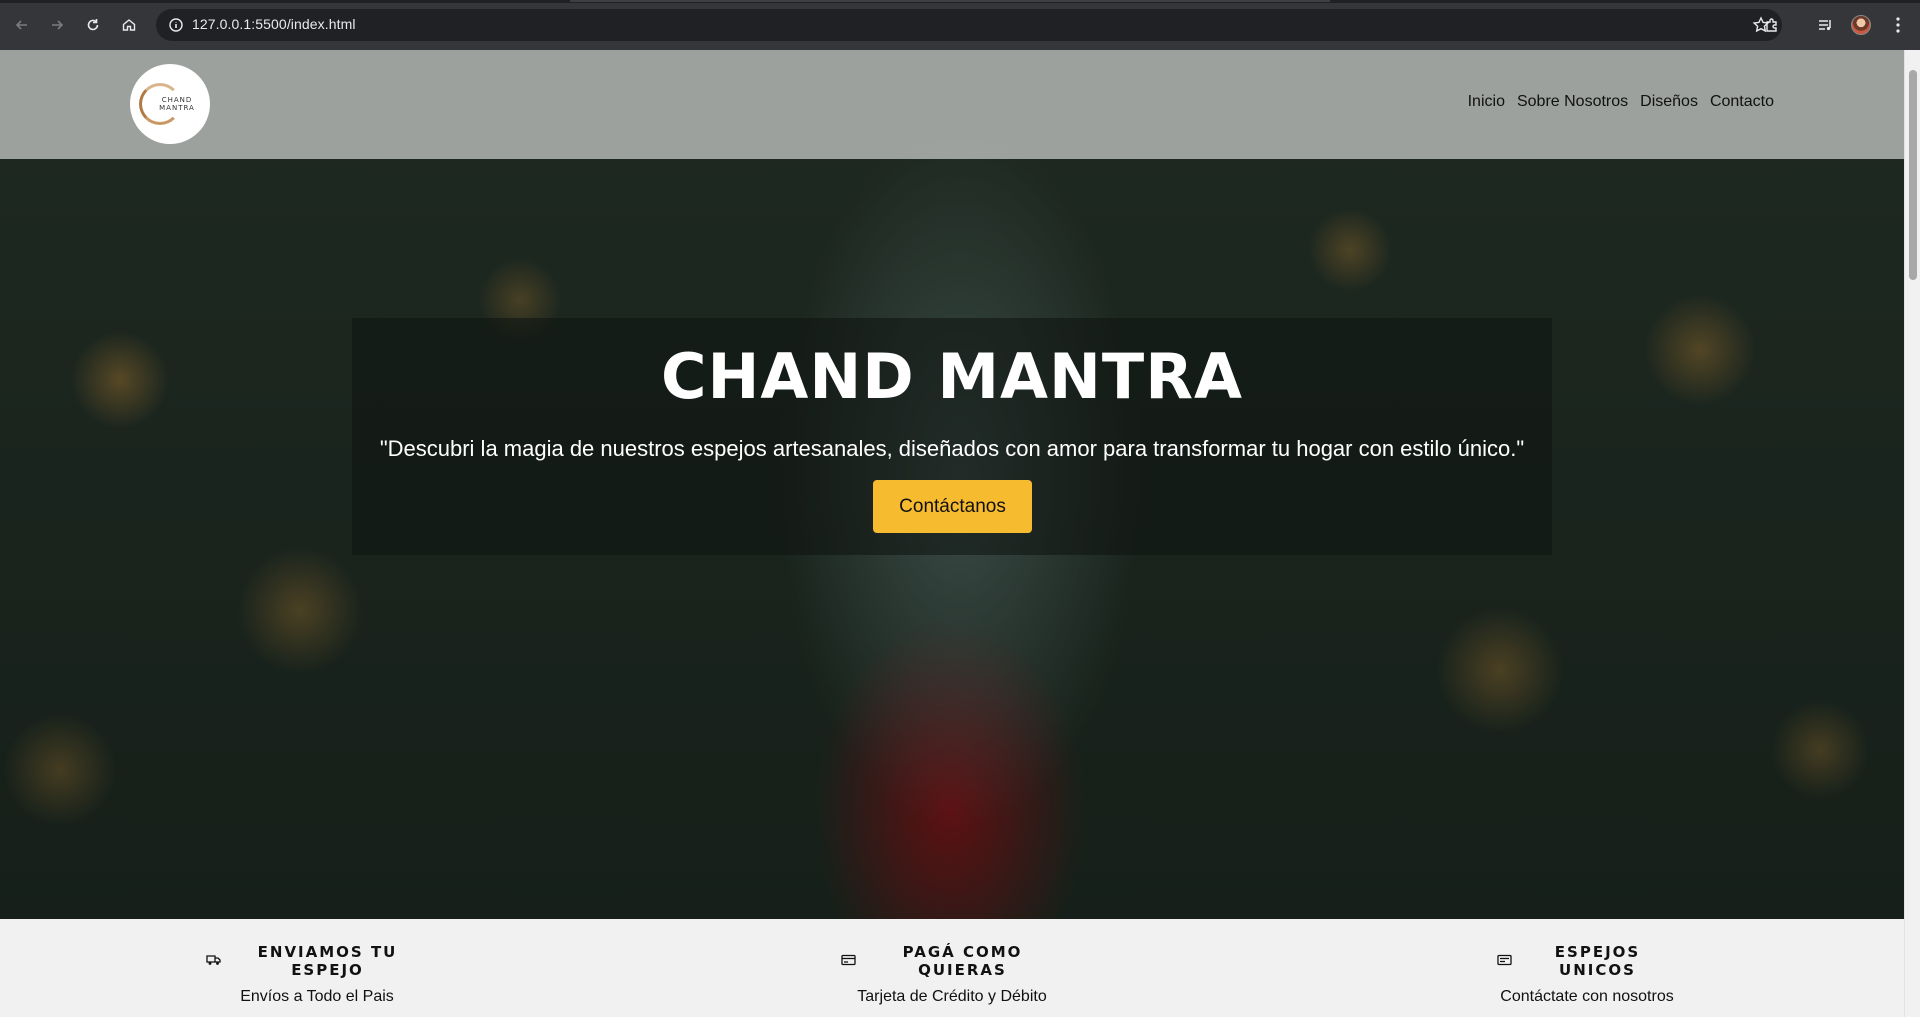  Describe the element at coordinates (317, 996) in the screenshot. I see `feature-text: Envíos a Todo el Pais` at that location.